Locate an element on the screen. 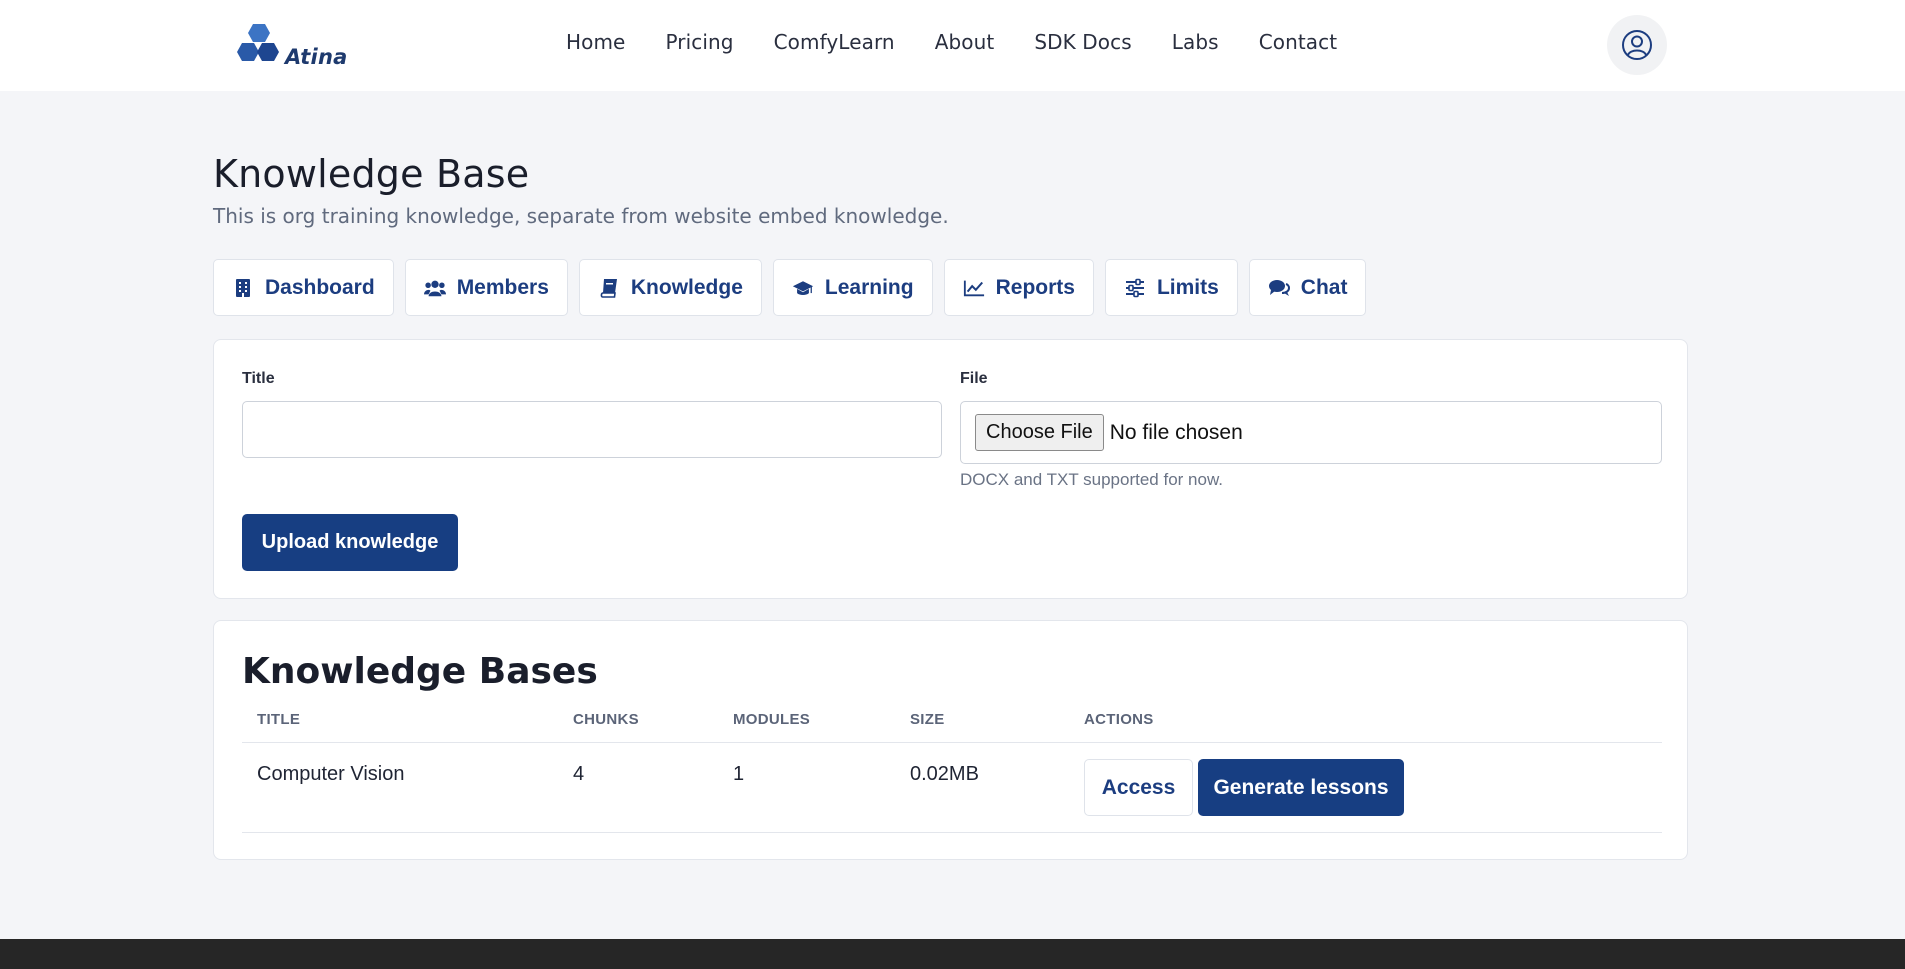 The height and width of the screenshot is (969, 1905). nav-about: About is located at coordinates (965, 42).